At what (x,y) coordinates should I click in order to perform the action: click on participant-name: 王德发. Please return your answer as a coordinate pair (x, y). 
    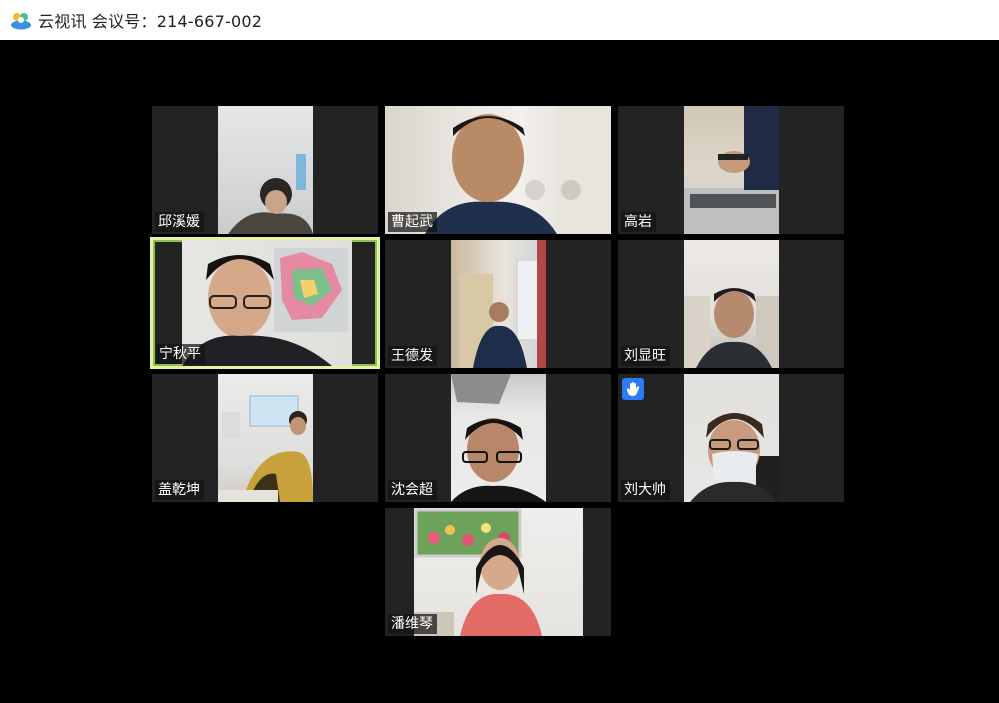
    Looking at the image, I should click on (412, 356).